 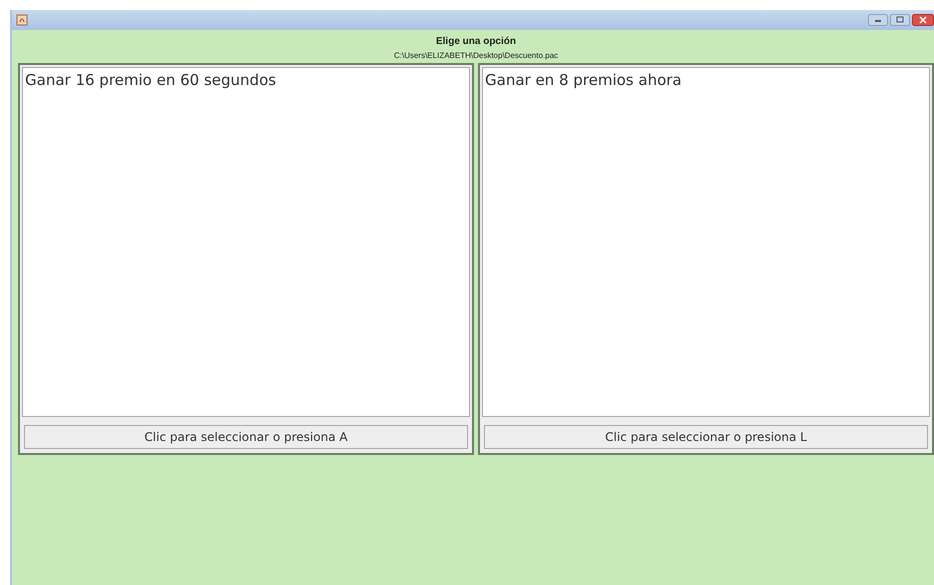 I want to click on close-icon, so click(x=923, y=20).